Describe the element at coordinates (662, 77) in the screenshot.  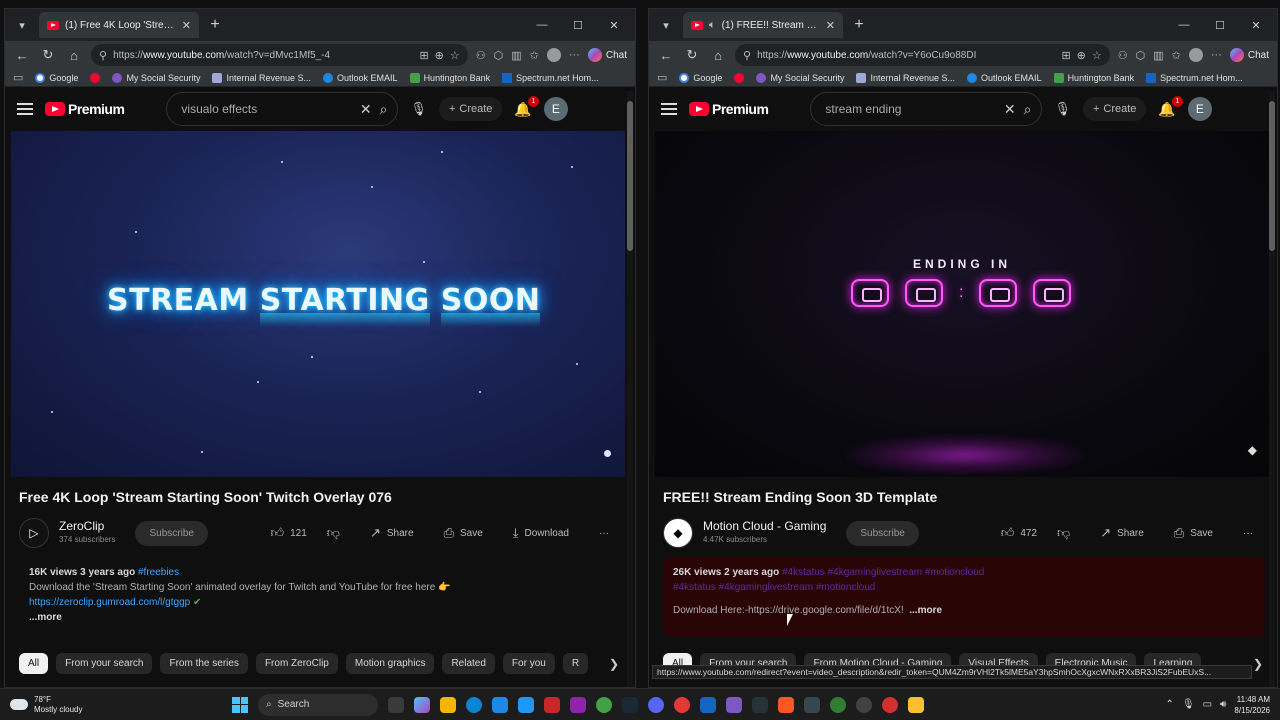
I see `tab-actions-icon: ▭` at that location.